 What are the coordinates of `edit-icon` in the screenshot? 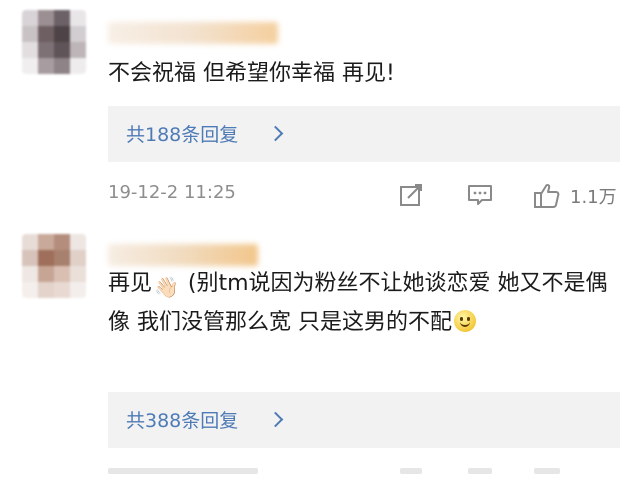 It's located at (411, 195).